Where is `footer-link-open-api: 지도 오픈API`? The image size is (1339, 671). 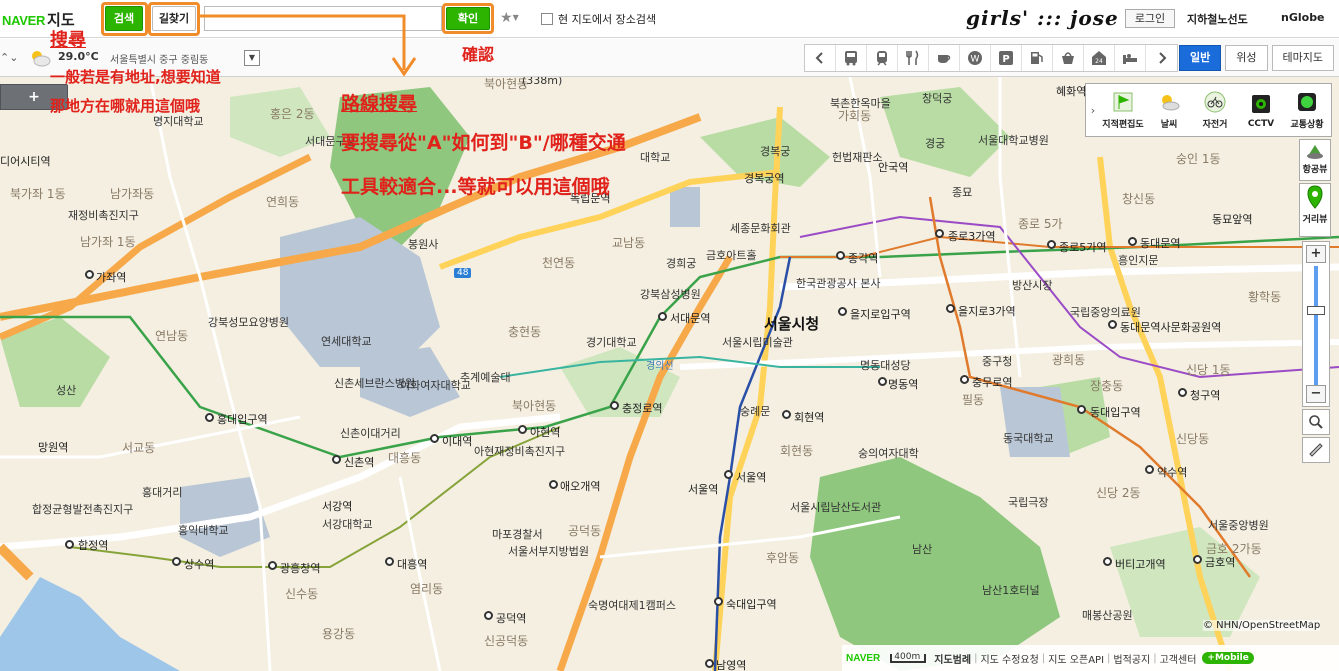 footer-link-open-api: 지도 오픈API is located at coordinates (1076, 658).